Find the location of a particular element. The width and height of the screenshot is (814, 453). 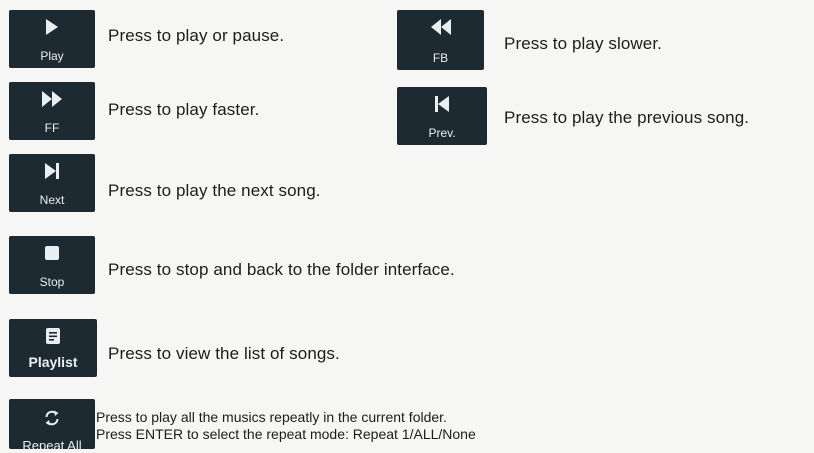

repeat-icon is located at coordinates (52, 418).